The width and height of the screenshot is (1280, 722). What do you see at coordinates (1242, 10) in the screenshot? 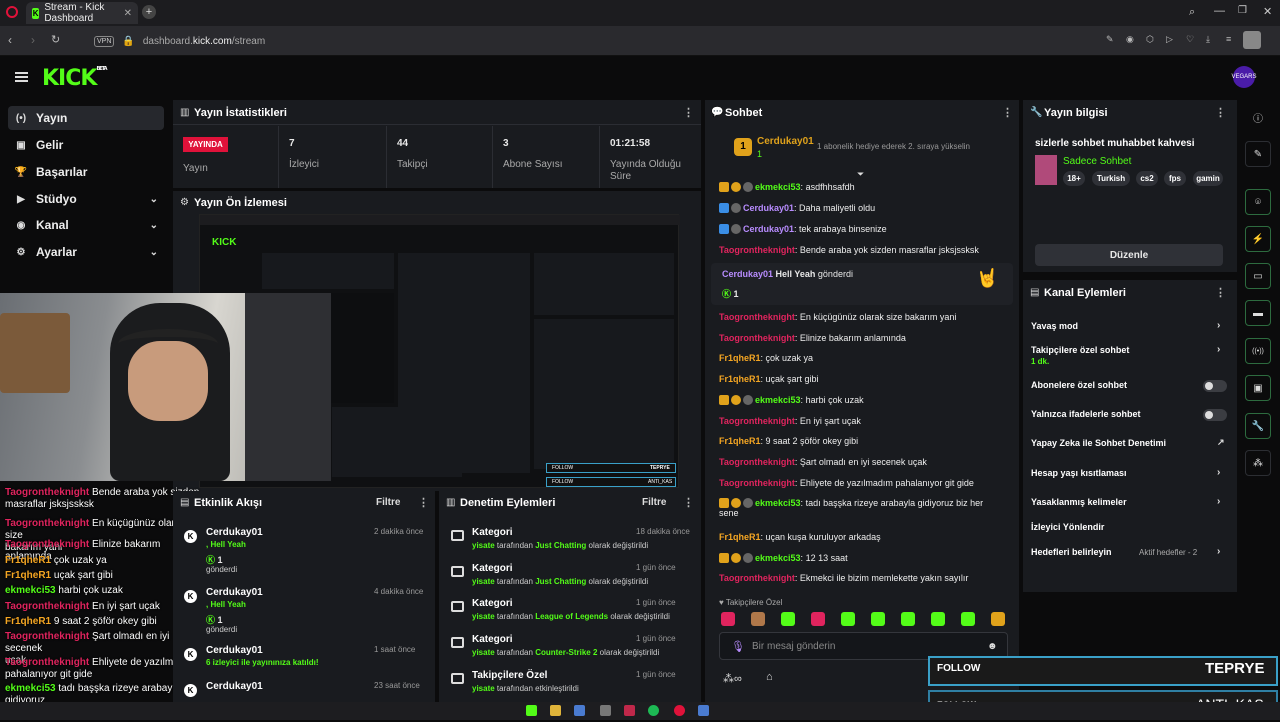
I see `maximize-icon: ❐` at bounding box center [1242, 10].